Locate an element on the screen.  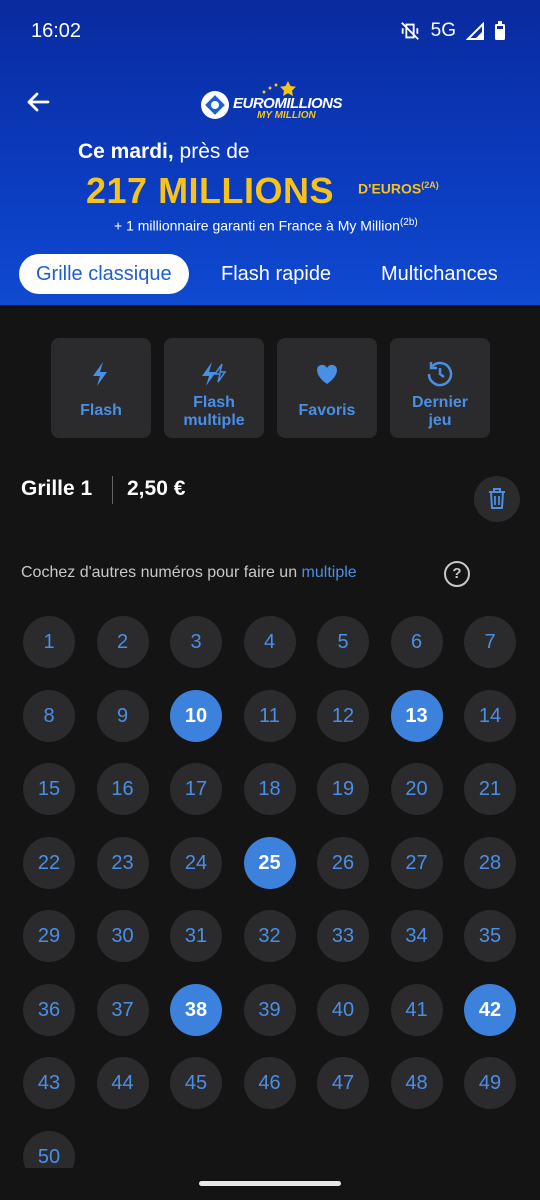
number-ball-33: 33 is located at coordinates (343, 936).